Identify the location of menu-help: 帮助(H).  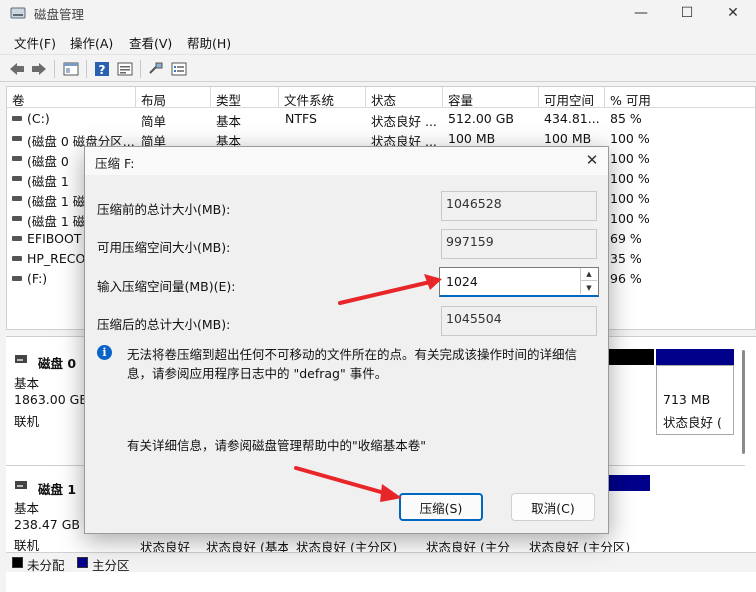
(209, 42).